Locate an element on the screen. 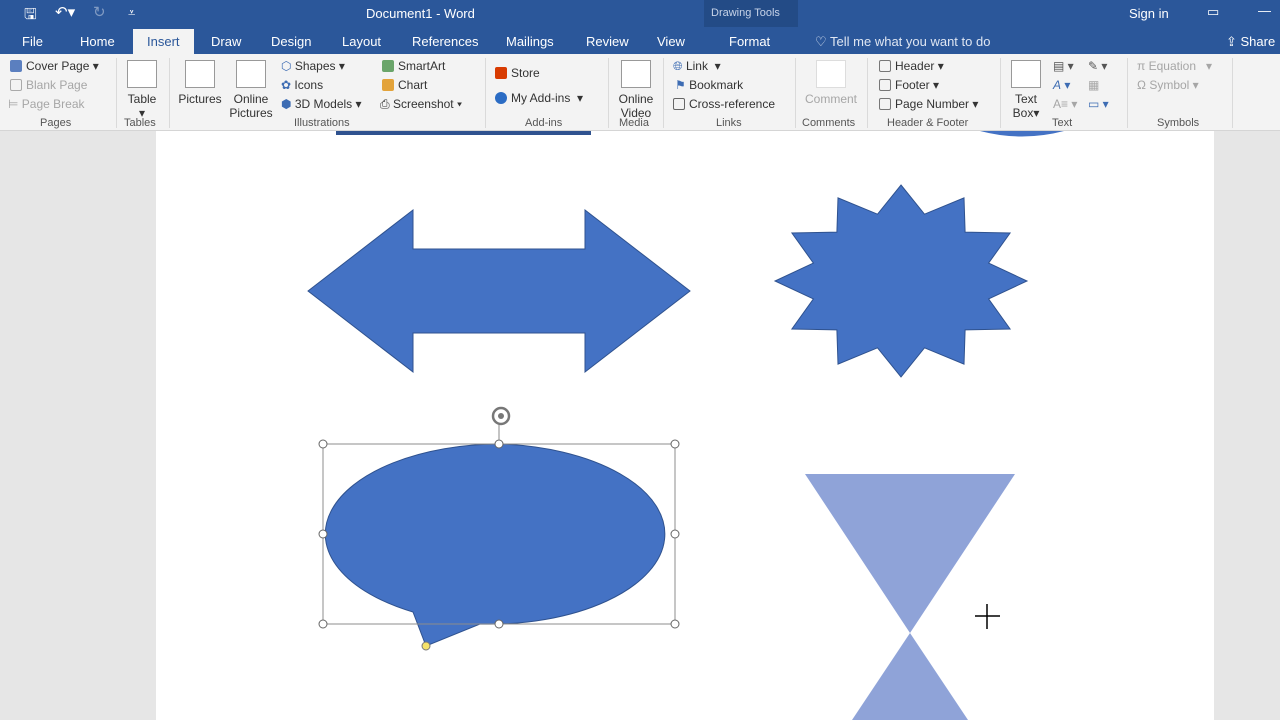 Image resolution: width=1280 pixels, height=720 pixels. speech-bubble-shape is located at coordinates (495, 545).